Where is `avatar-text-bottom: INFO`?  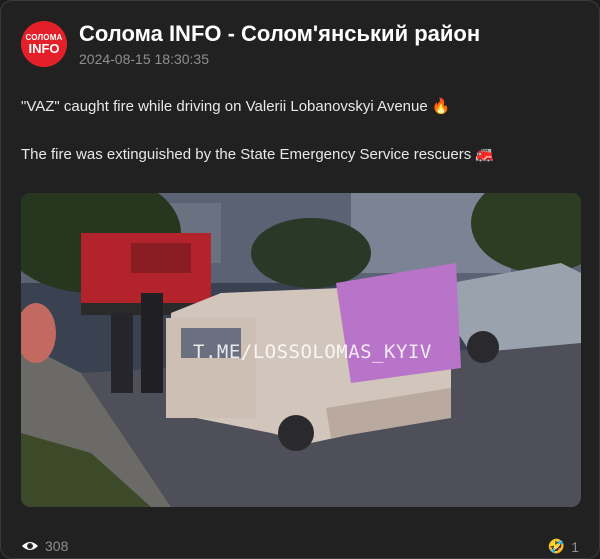 avatar-text-bottom: INFO is located at coordinates (44, 48).